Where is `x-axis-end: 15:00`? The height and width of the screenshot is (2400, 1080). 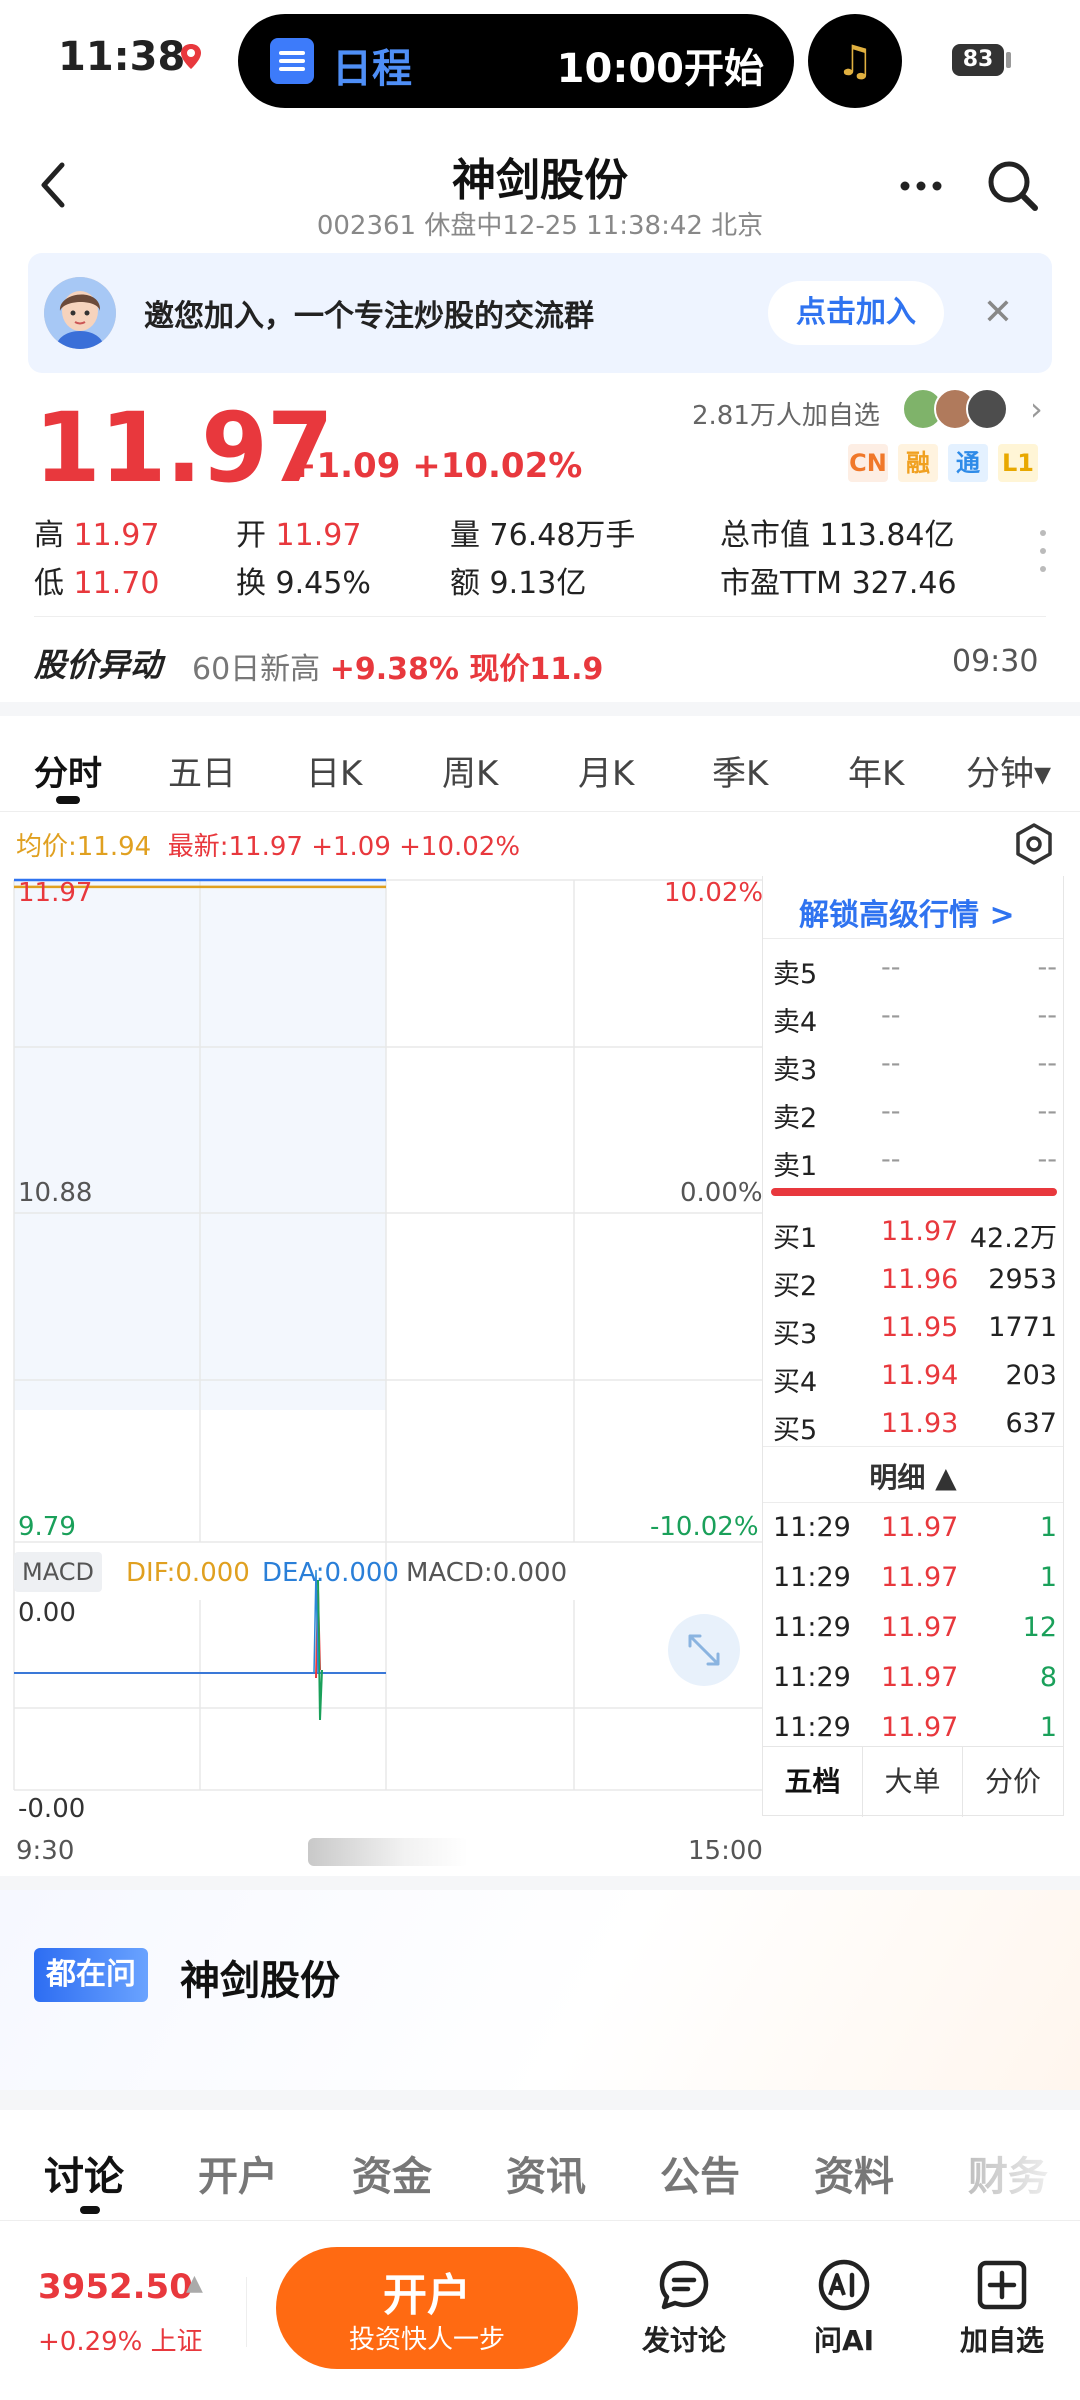
x-axis-end: 15:00 is located at coordinates (725, 1851).